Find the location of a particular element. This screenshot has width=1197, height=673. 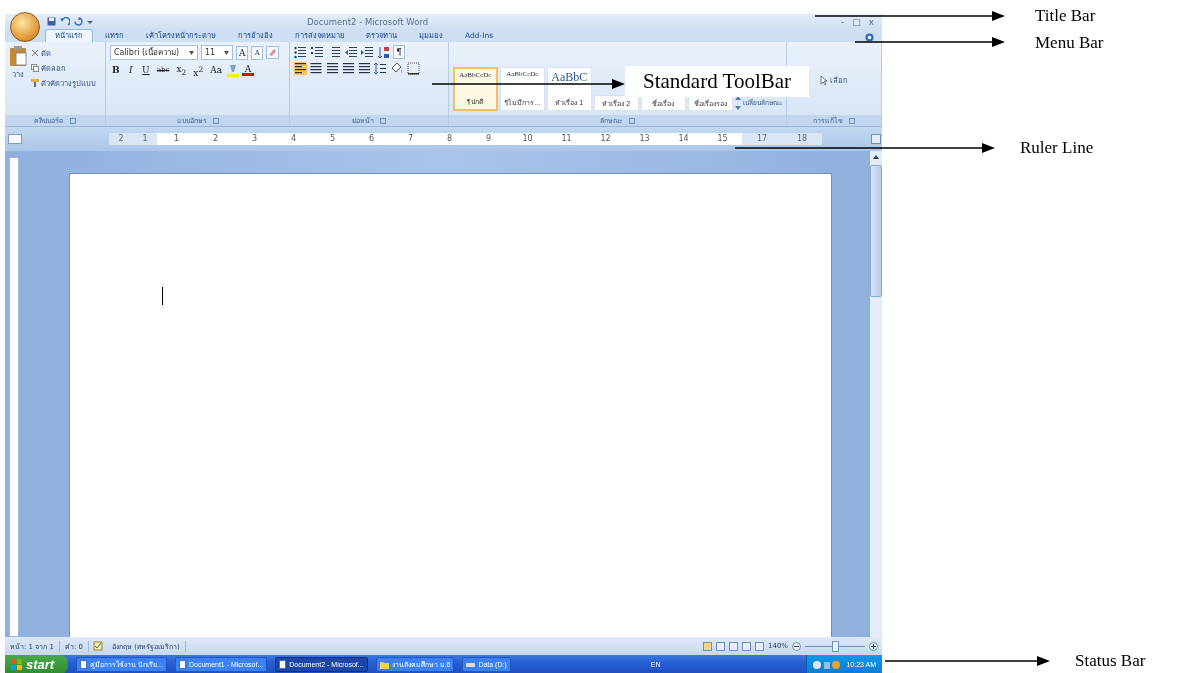

show-formatting-button: ¶ is located at coordinates (399, 52).